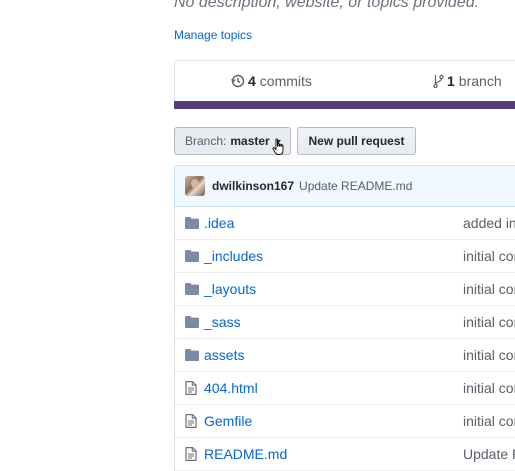  Describe the element at coordinates (438, 81) in the screenshot. I see `branch-icon` at that location.